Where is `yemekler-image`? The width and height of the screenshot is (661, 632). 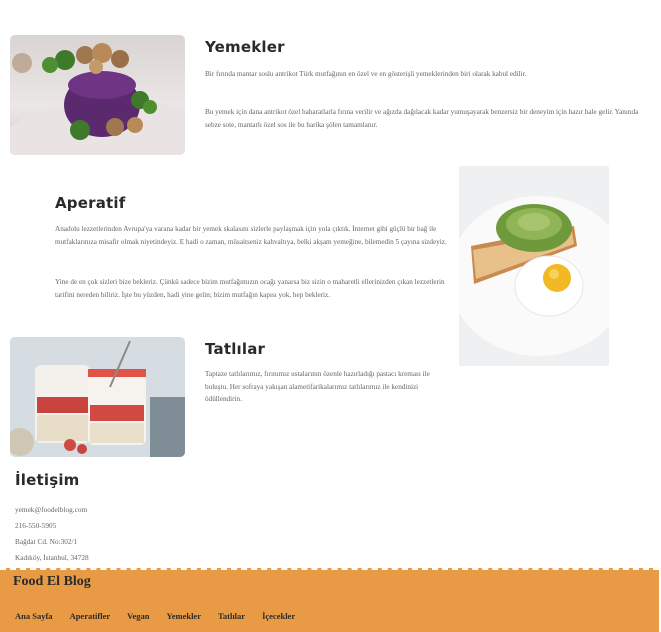
yemekler-image is located at coordinates (97, 95).